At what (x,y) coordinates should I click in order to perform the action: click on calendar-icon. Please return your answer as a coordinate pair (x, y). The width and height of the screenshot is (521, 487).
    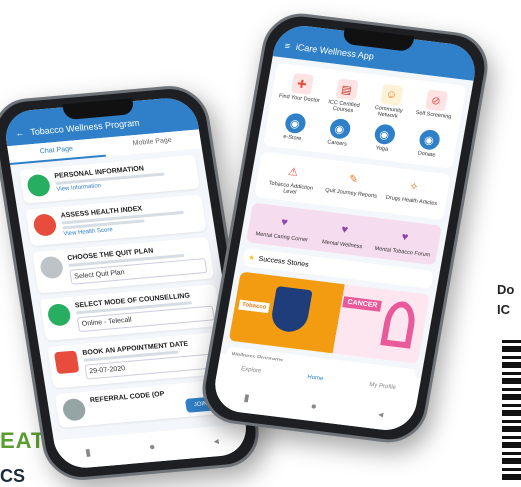
    Looking at the image, I should click on (66, 362).